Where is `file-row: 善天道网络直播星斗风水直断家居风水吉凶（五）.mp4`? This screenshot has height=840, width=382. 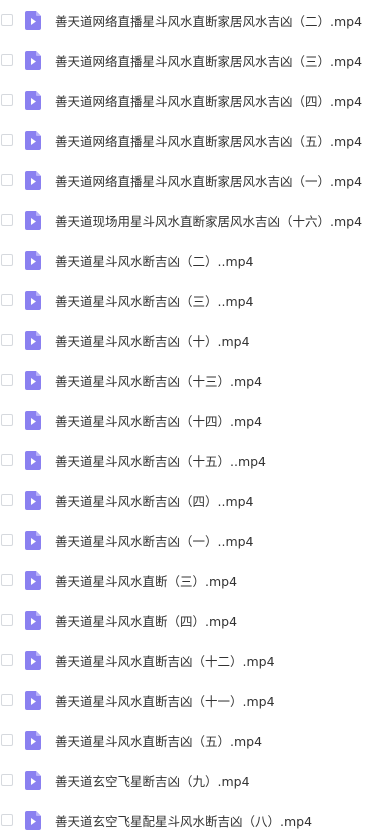
file-row: 善天道网络直播星斗风水直断家居风水吉凶（五）.mp4 is located at coordinates (191, 140).